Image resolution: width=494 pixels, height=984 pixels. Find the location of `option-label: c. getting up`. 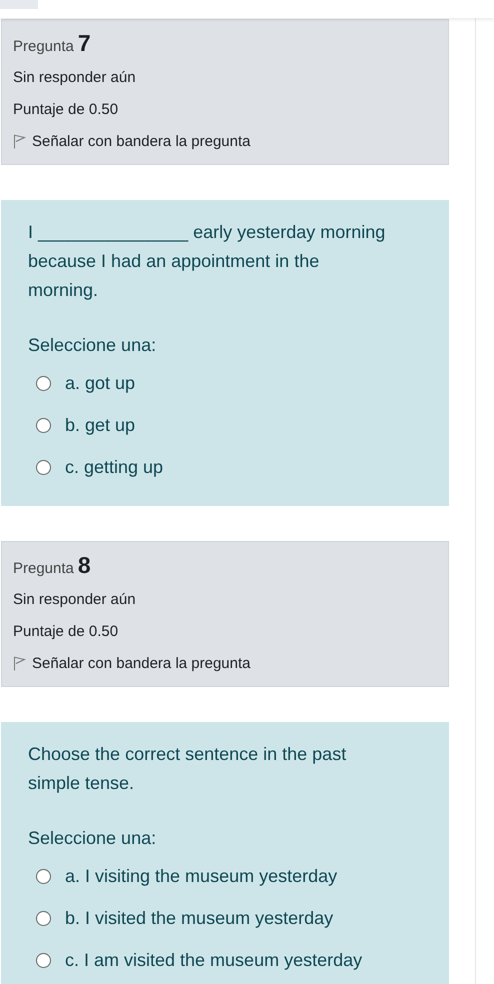

option-label: c. getting up is located at coordinates (114, 467).